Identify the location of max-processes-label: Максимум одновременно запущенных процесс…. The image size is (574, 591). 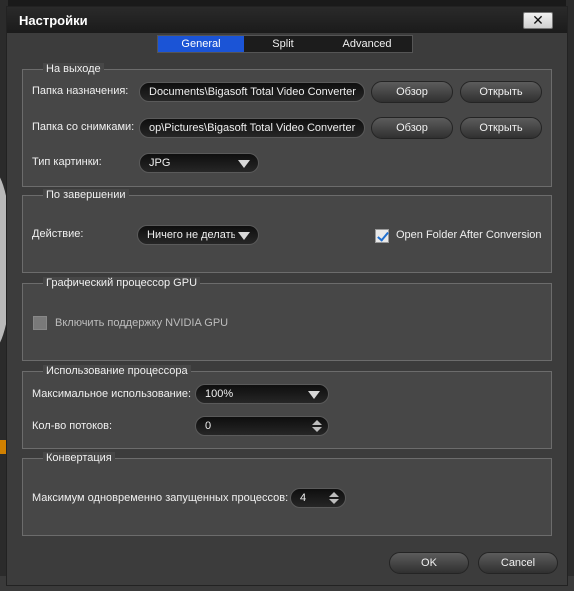
(160, 498).